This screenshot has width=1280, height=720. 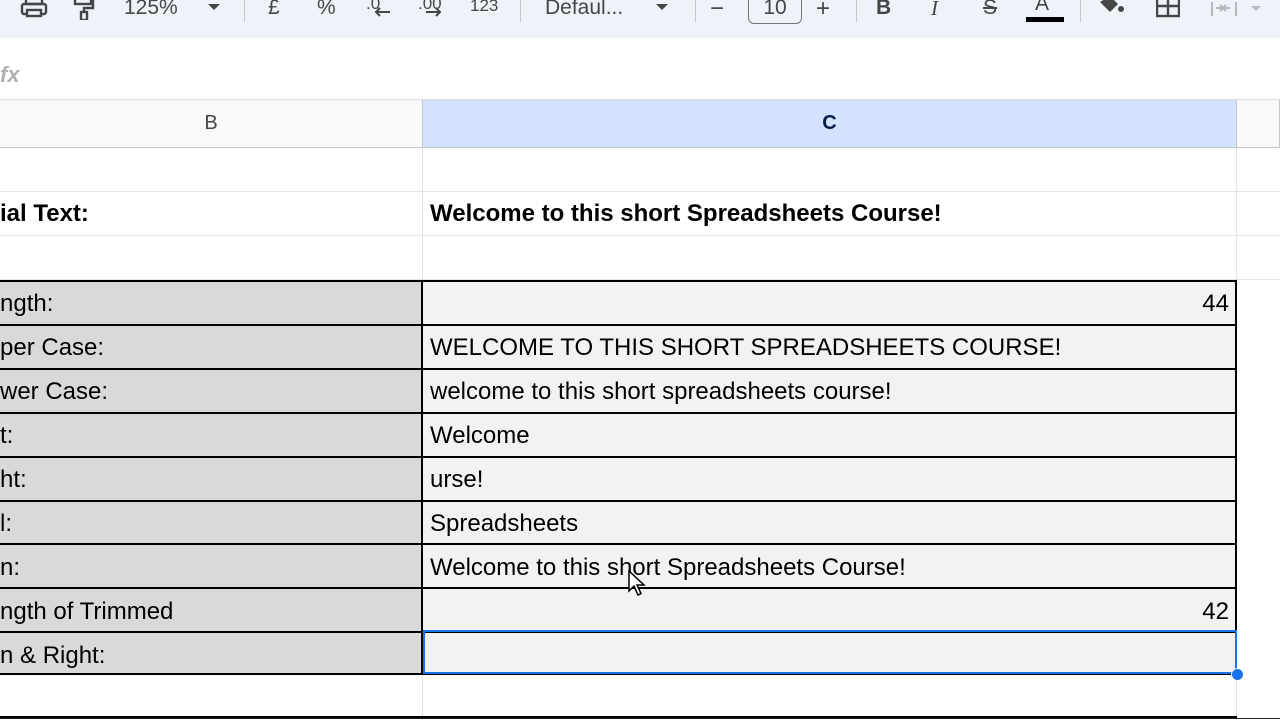 I want to click on text-color-button: A, so click(x=1042, y=8).